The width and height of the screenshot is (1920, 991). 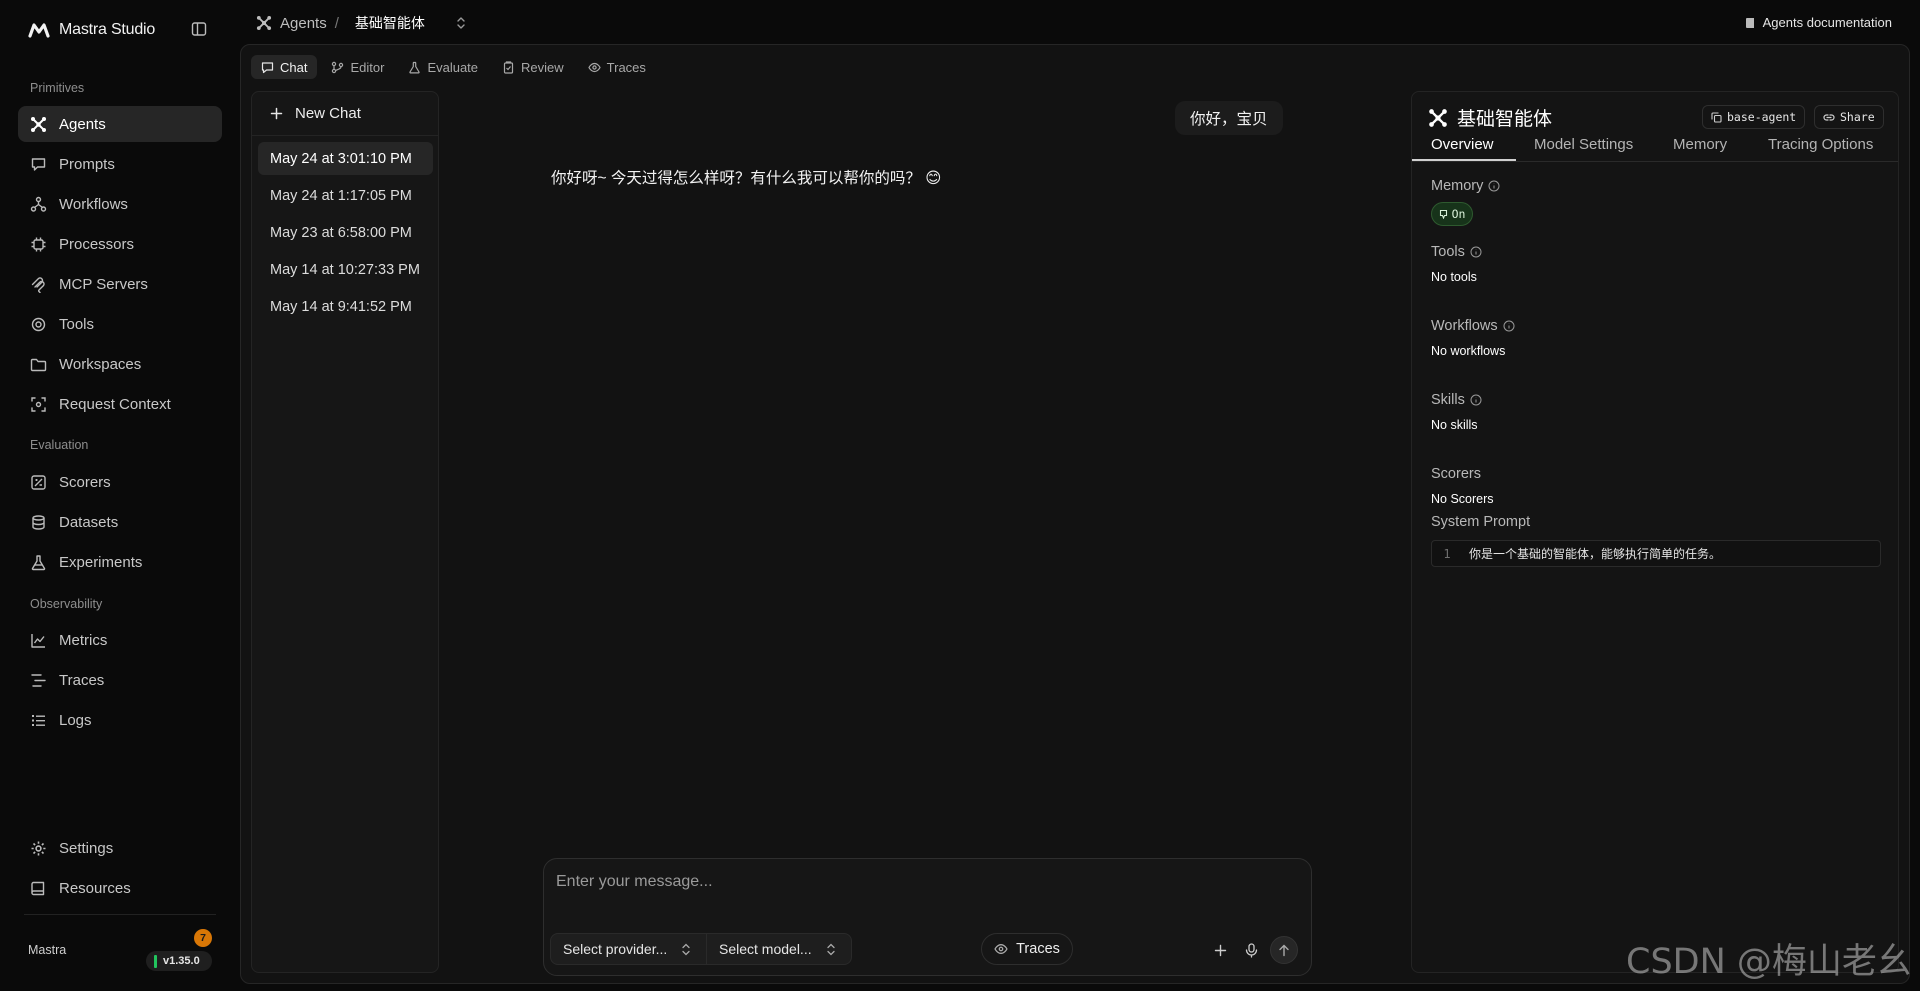 I want to click on version-label: v1.35.0, so click(x=181, y=961).